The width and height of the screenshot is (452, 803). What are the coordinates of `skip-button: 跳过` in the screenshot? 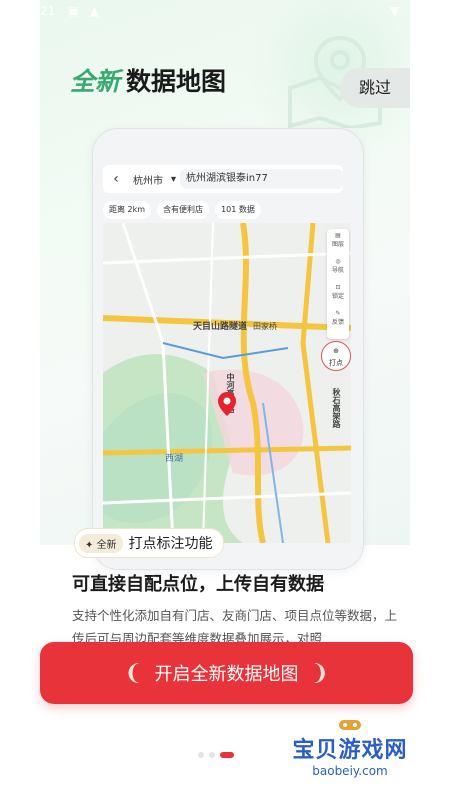 It's located at (375, 88).